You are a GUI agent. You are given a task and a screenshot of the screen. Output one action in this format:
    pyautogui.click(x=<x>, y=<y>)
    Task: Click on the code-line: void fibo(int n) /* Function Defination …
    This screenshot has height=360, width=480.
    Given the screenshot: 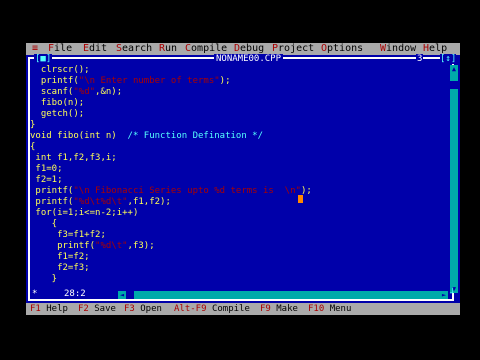 What is the action you would take?
    pyautogui.click(x=146, y=136)
    